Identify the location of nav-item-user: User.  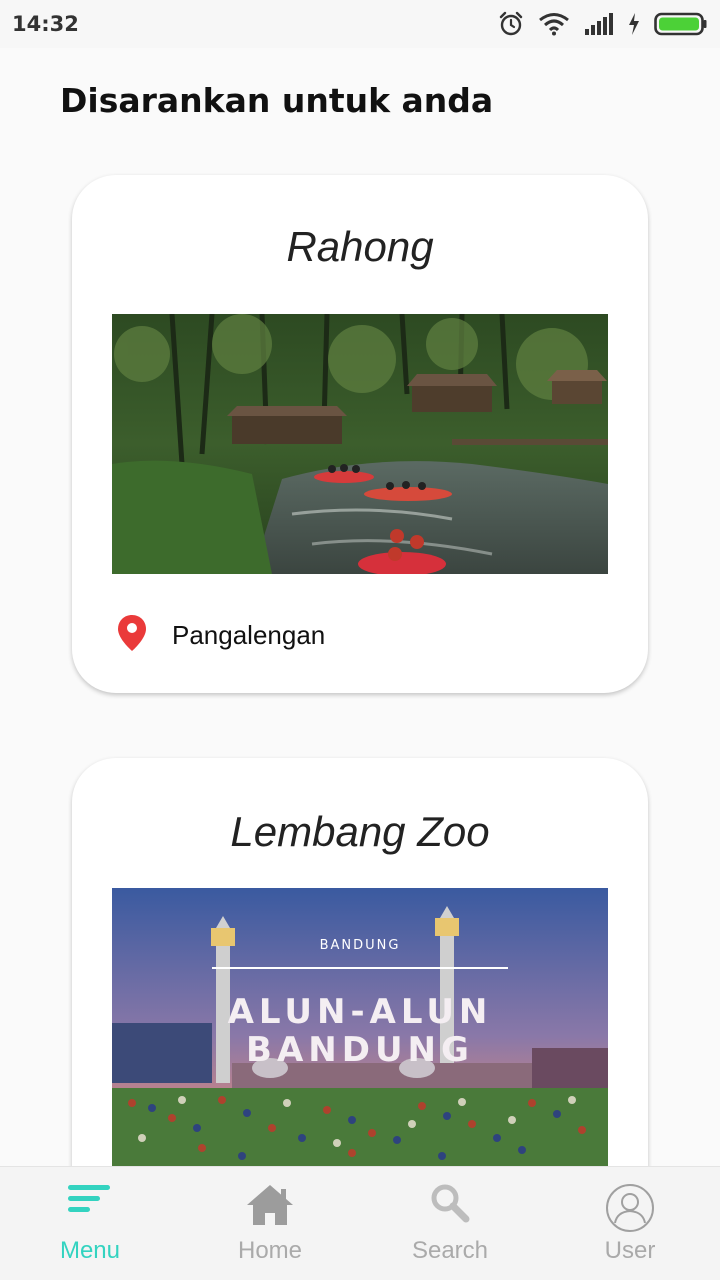
(630, 1223).